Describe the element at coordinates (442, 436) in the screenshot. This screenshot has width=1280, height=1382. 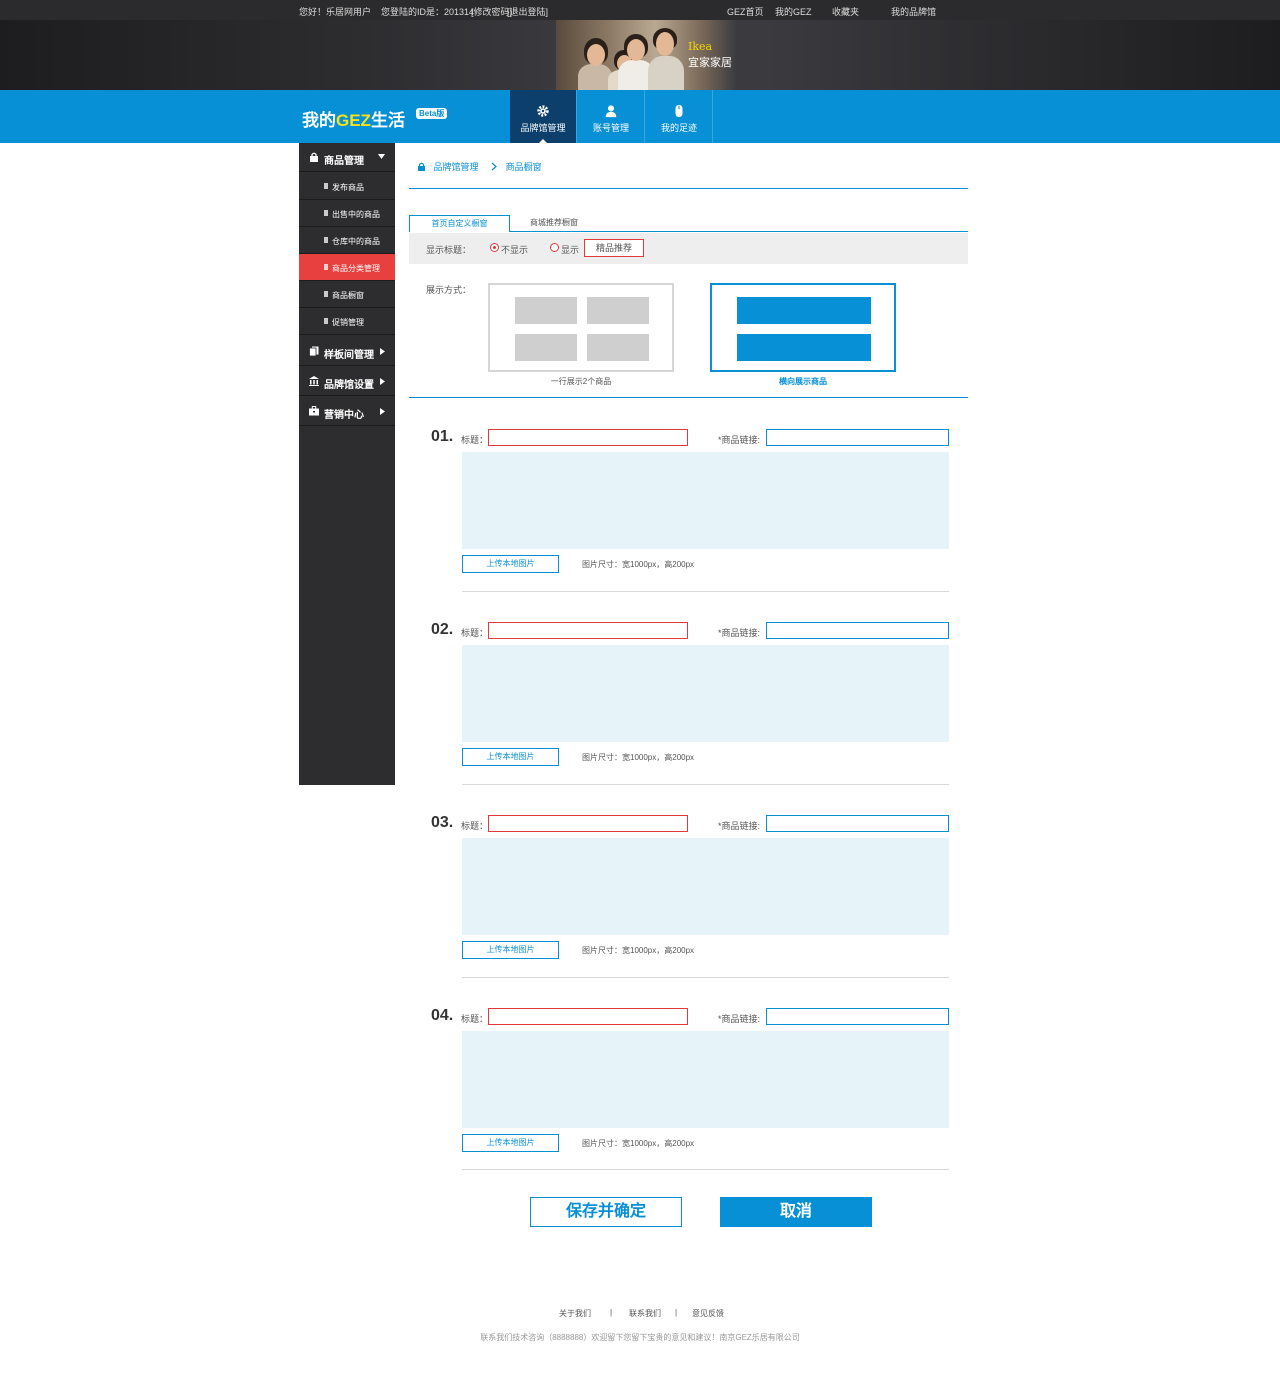
I see `slot-number: 01.` at that location.